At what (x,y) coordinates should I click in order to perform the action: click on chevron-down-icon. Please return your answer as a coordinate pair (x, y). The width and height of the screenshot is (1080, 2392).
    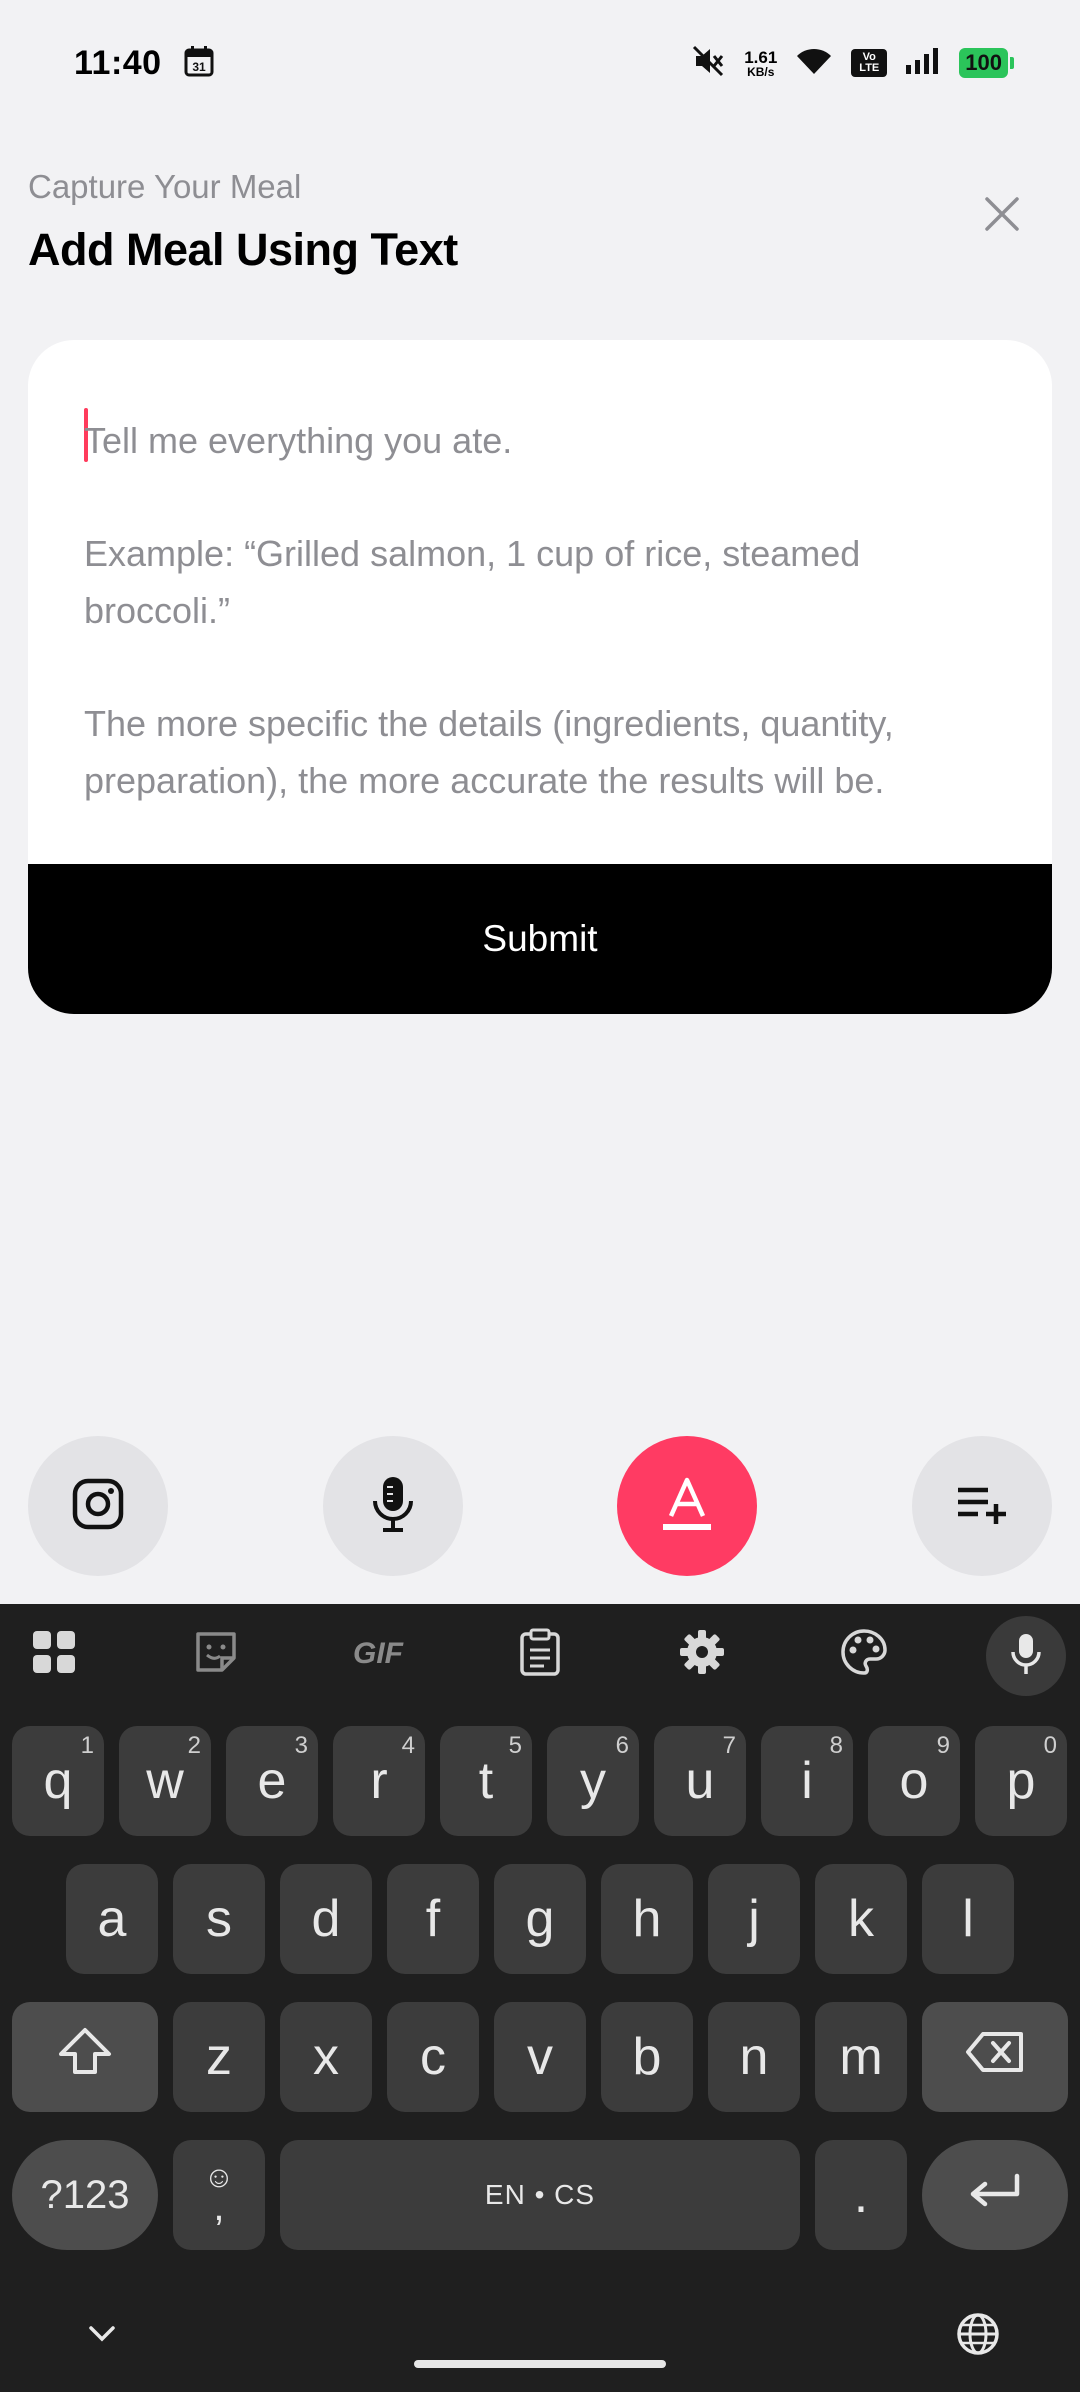
    Looking at the image, I should click on (102, 2336).